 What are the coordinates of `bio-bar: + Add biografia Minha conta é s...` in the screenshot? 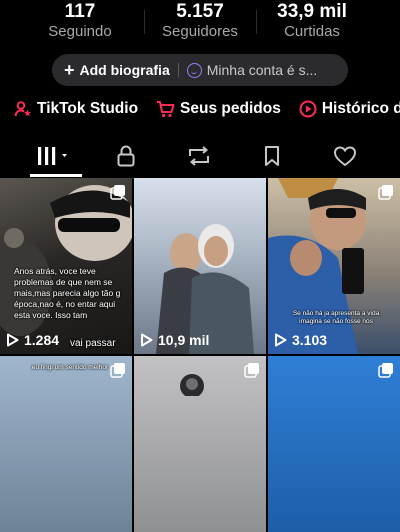 It's located at (200, 70).